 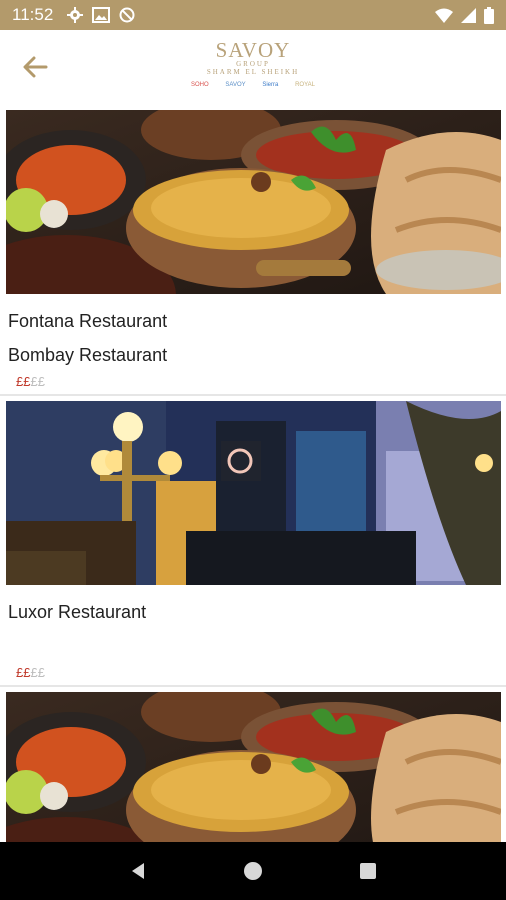 What do you see at coordinates (87, 321) in the screenshot?
I see `restaurant-name: Fontana Restaurant` at bounding box center [87, 321].